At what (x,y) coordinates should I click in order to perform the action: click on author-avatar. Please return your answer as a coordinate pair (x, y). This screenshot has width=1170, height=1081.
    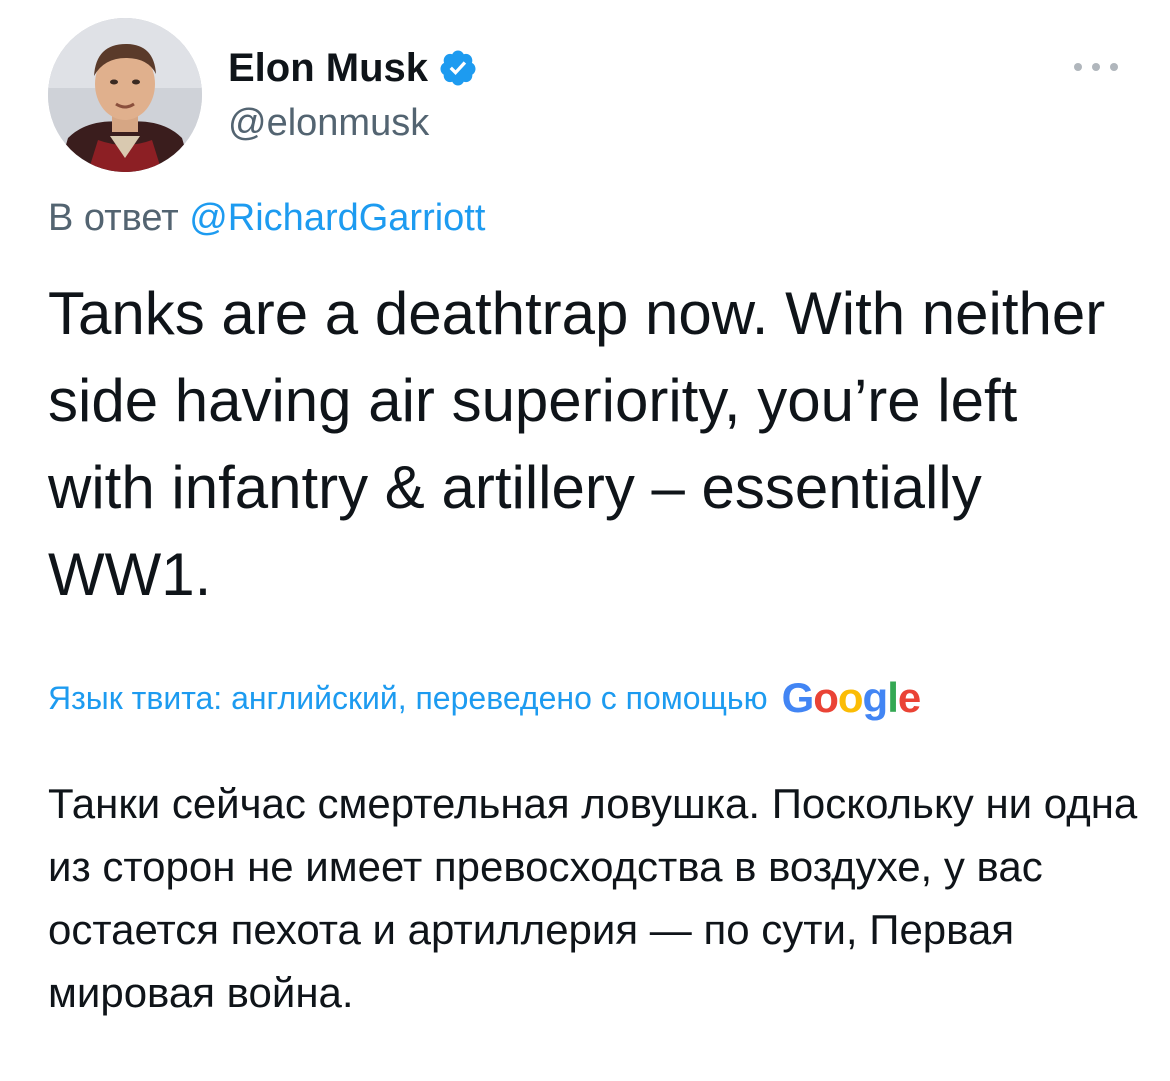
    Looking at the image, I should click on (125, 95).